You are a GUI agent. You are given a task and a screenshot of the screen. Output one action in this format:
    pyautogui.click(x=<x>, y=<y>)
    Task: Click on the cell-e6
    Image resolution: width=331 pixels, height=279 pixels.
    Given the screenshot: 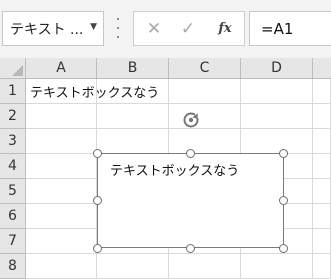 What is the action you would take?
    pyautogui.click(x=322, y=216)
    